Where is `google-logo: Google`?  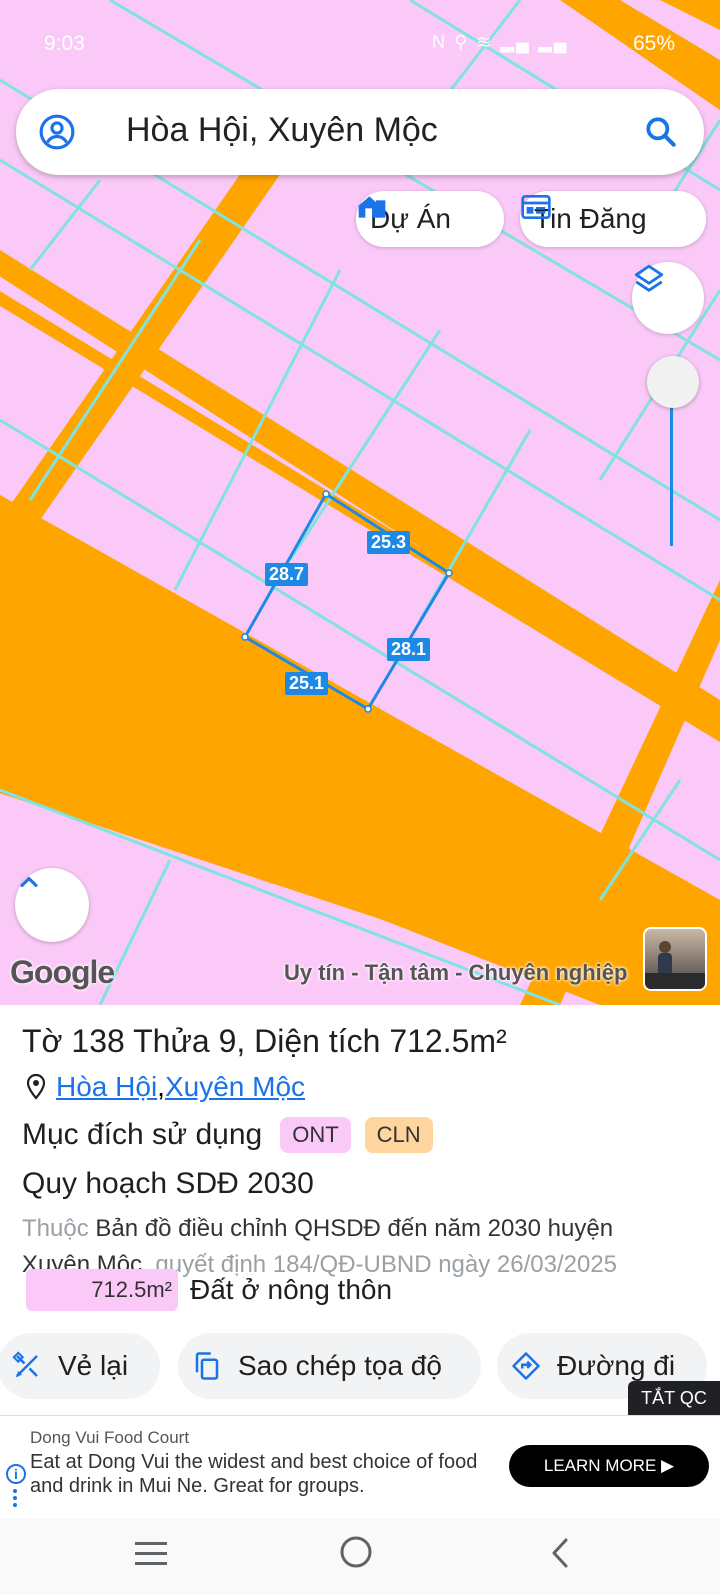
google-logo: Google is located at coordinates (62, 972).